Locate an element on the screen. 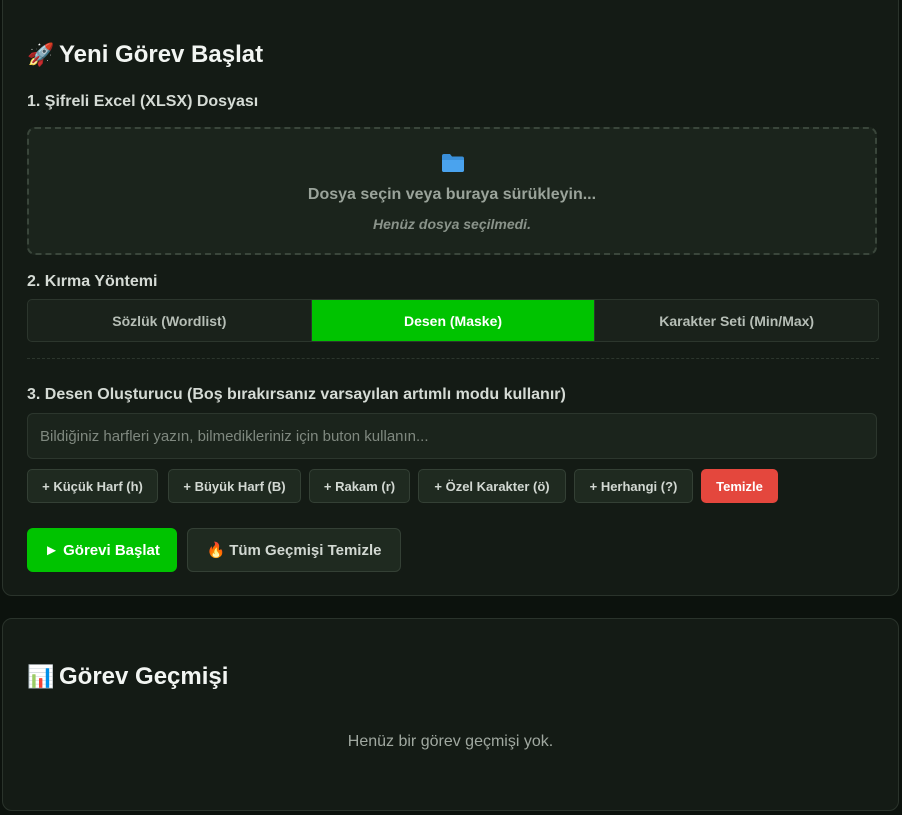 The image size is (902, 815). start-task-button: ► Görevi Başlat is located at coordinates (102, 550).